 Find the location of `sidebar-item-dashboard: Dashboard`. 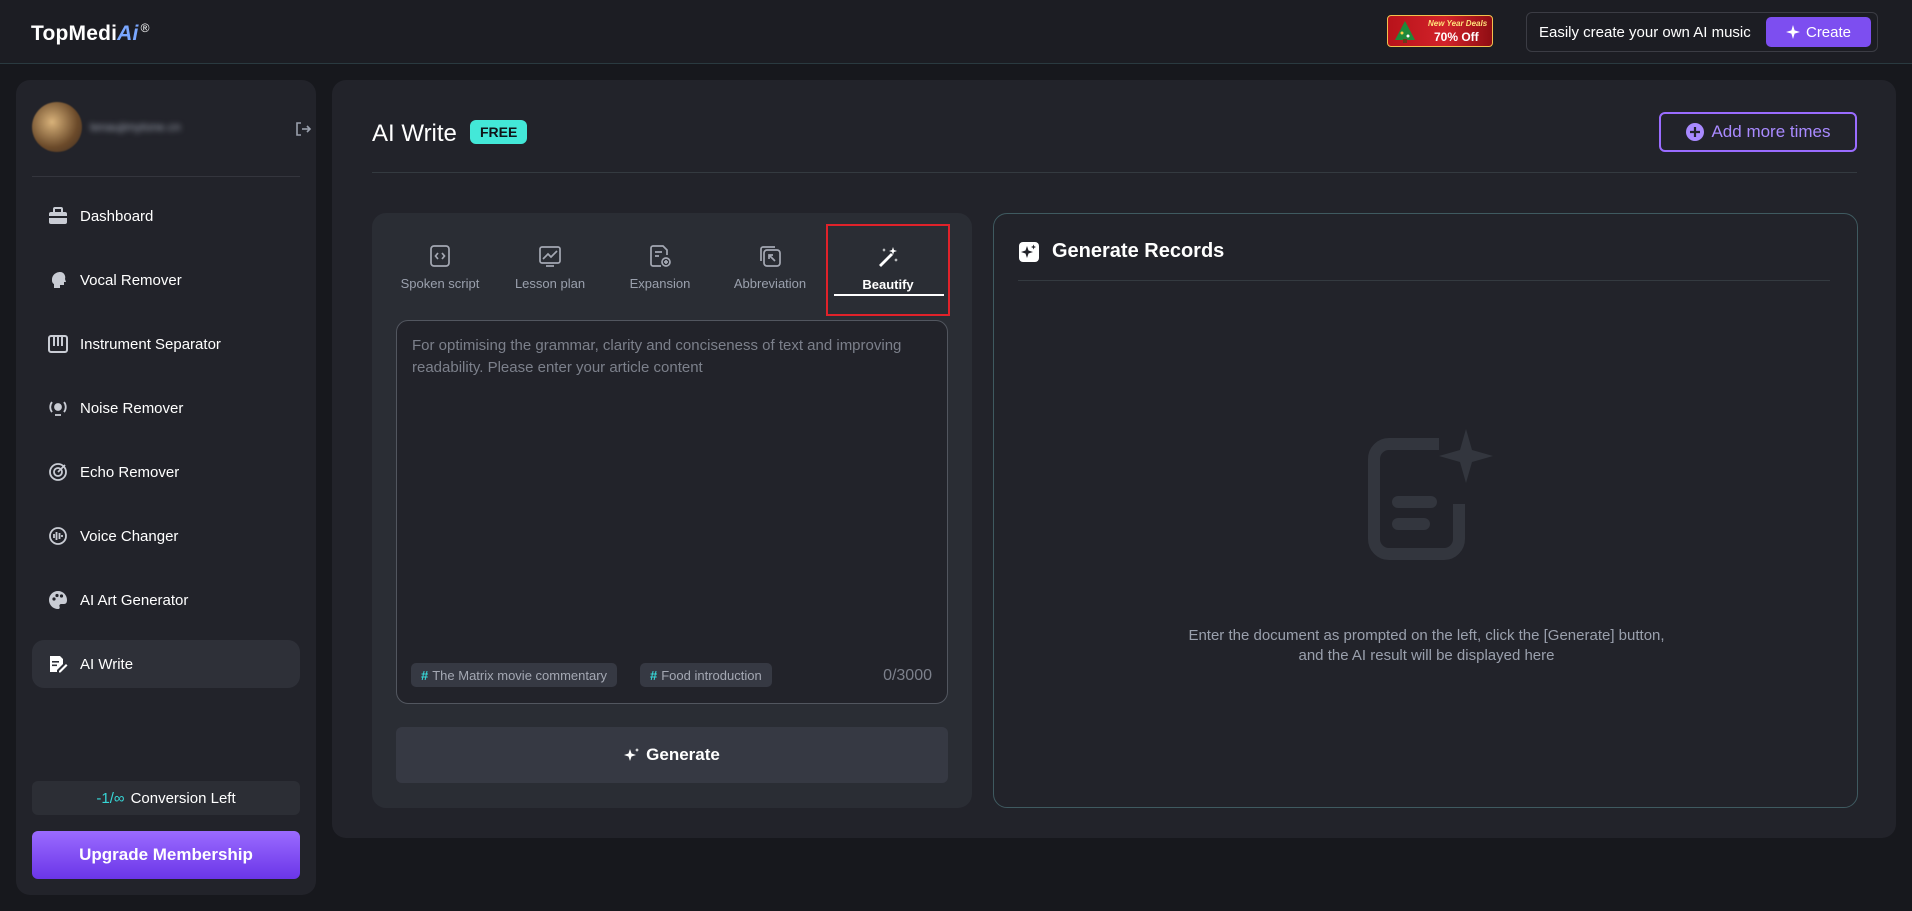

sidebar-item-dashboard: Dashboard is located at coordinates (166, 216).